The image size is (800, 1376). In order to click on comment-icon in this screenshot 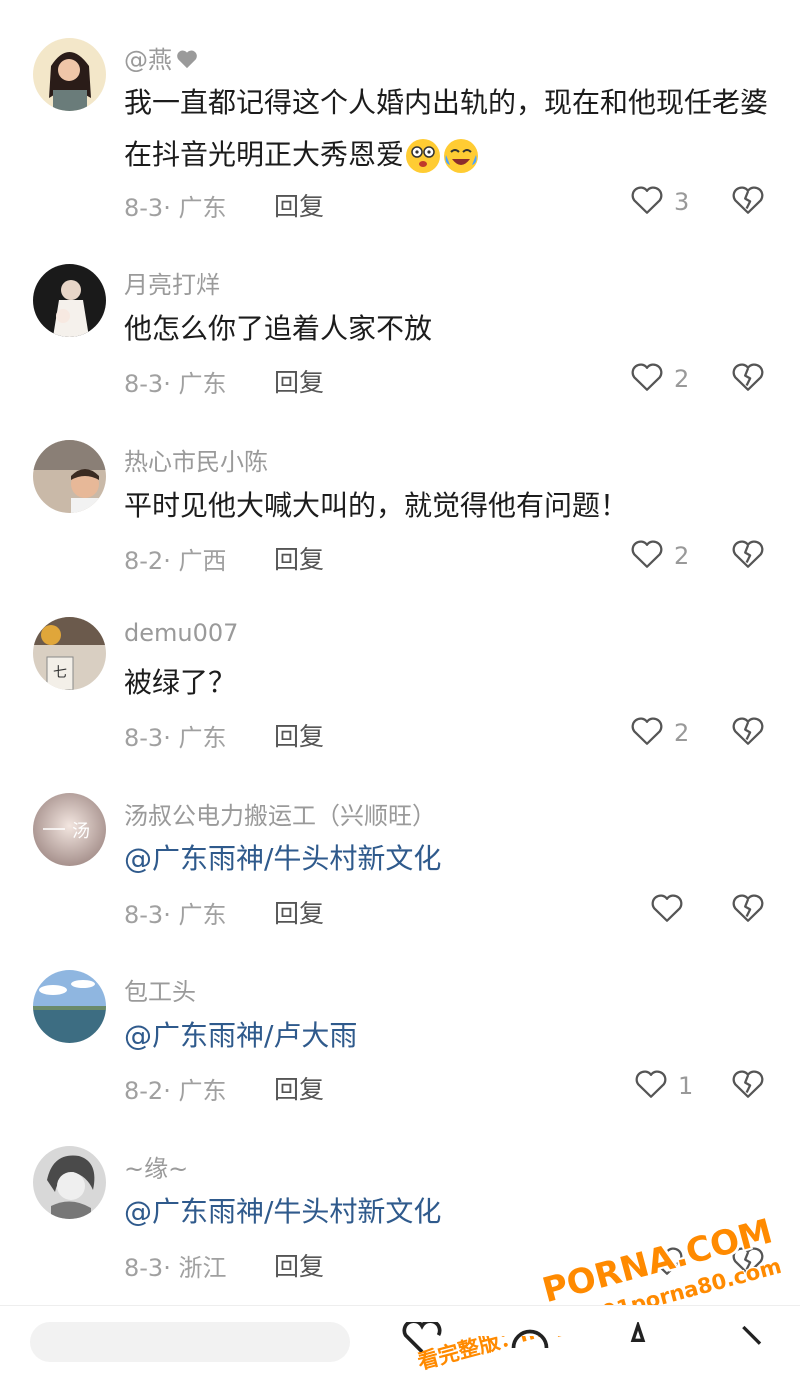, I will do `click(530, 1339)`.